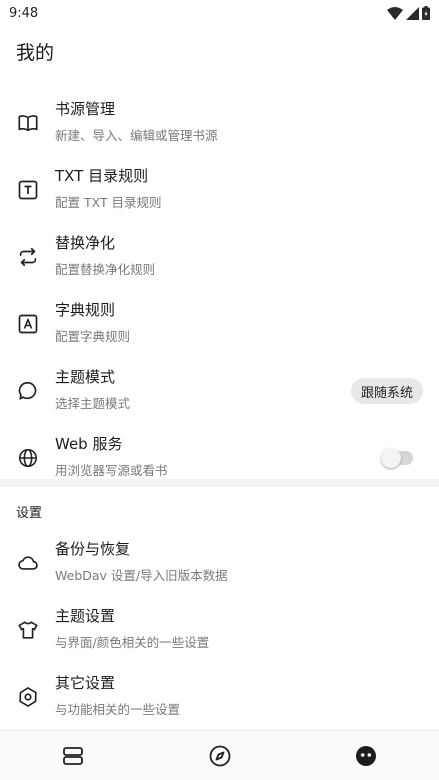 The height and width of the screenshot is (780, 439). I want to click on book-icon, so click(28, 123).